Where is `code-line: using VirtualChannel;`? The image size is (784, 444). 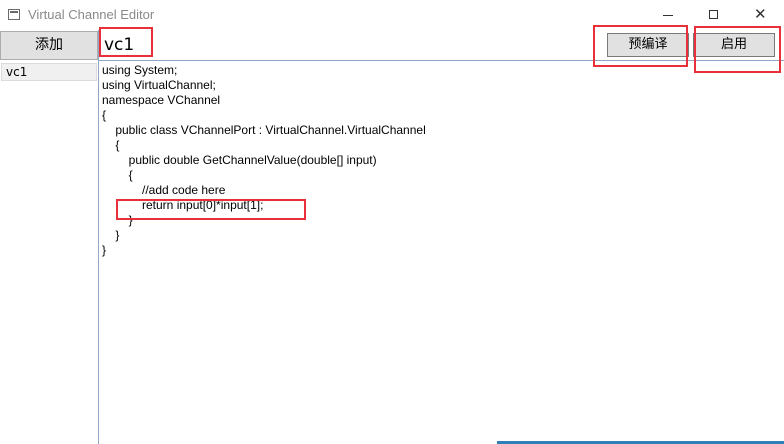 code-line: using VirtualChannel; is located at coordinates (159, 85).